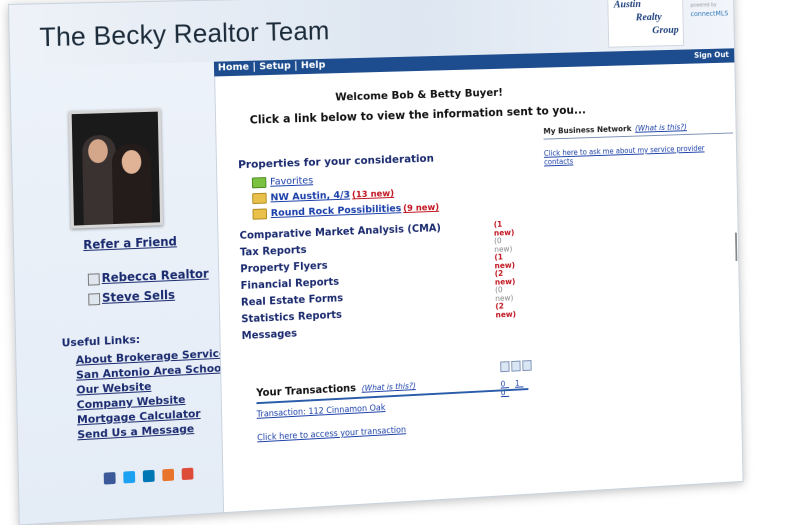 The height and width of the screenshot is (525, 785). I want to click on nav-setup-link: Setup, so click(275, 67).